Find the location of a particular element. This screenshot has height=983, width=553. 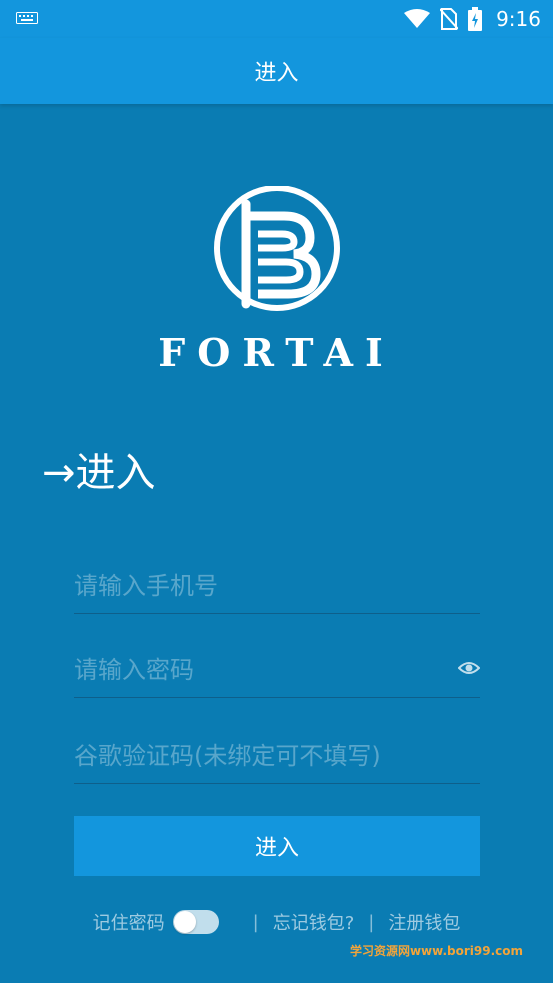

footer-links: 记住密码 | 忘记钱包? | 注册钱包 is located at coordinates (276, 922).